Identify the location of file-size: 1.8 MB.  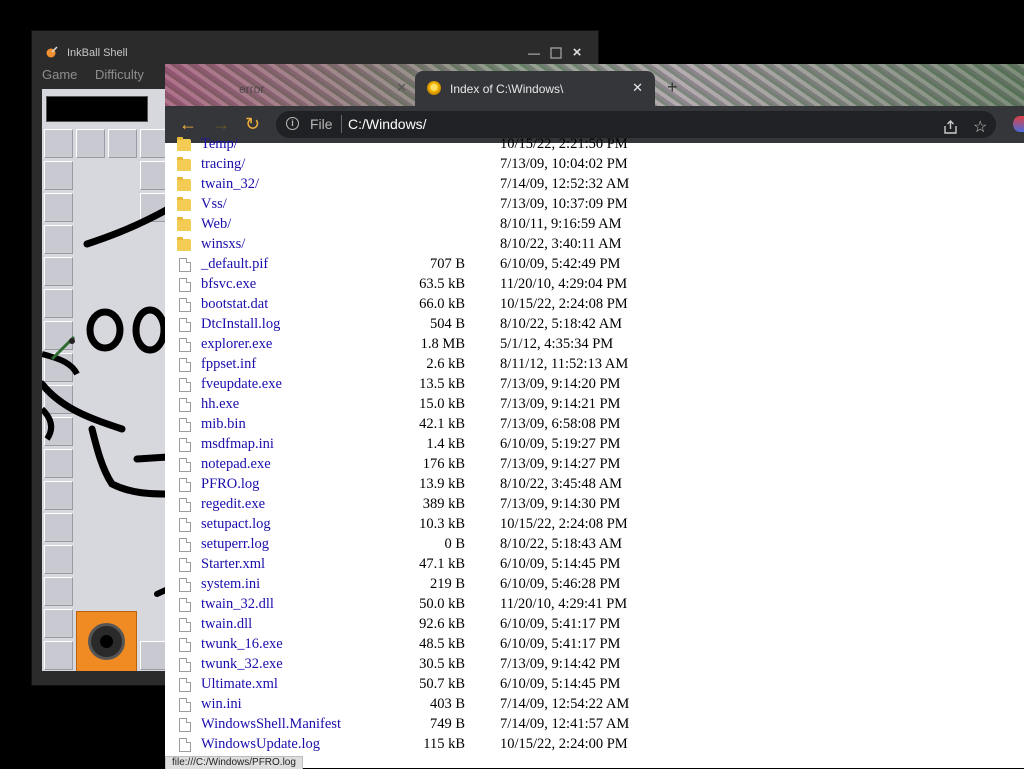
(442, 344).